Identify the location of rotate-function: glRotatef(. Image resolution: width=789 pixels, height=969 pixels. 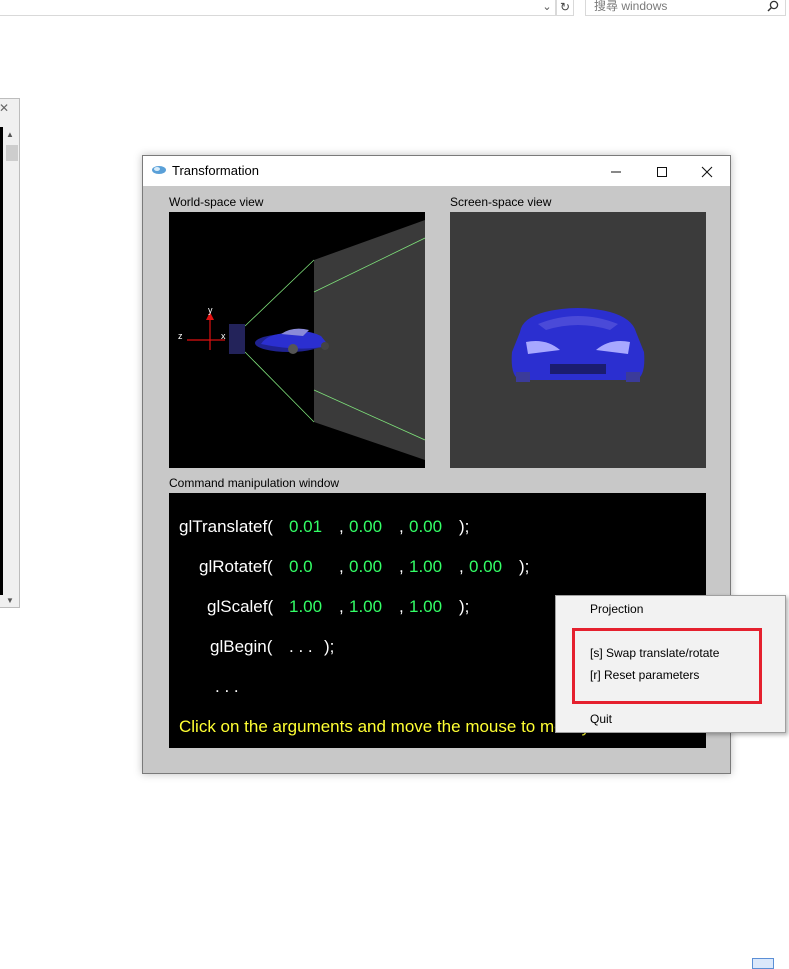
(236, 566).